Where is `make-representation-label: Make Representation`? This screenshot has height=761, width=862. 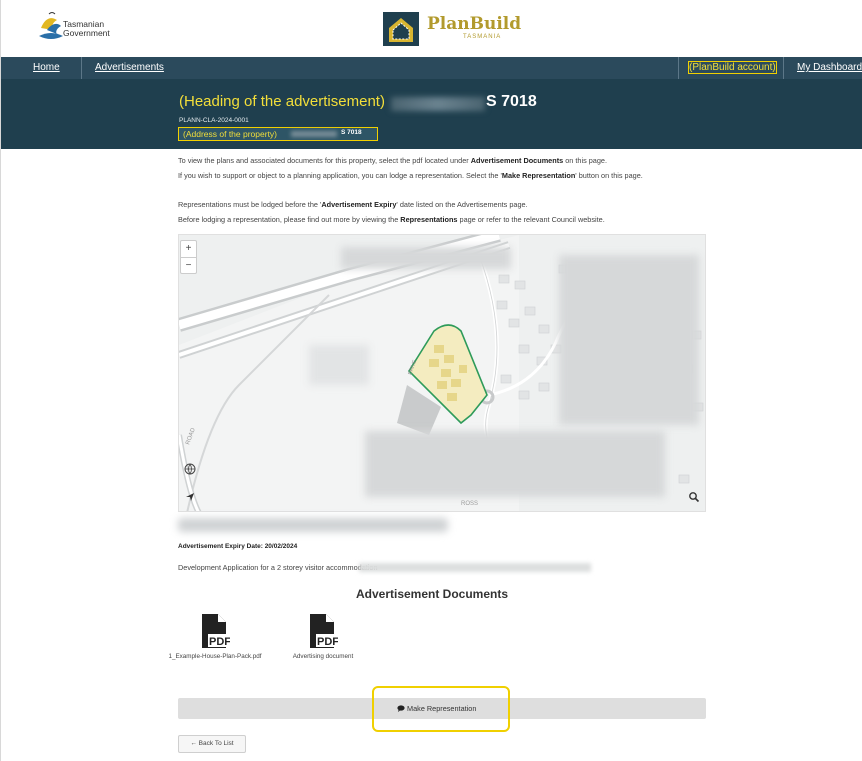
make-representation-label: Make Representation is located at coordinates (442, 708).